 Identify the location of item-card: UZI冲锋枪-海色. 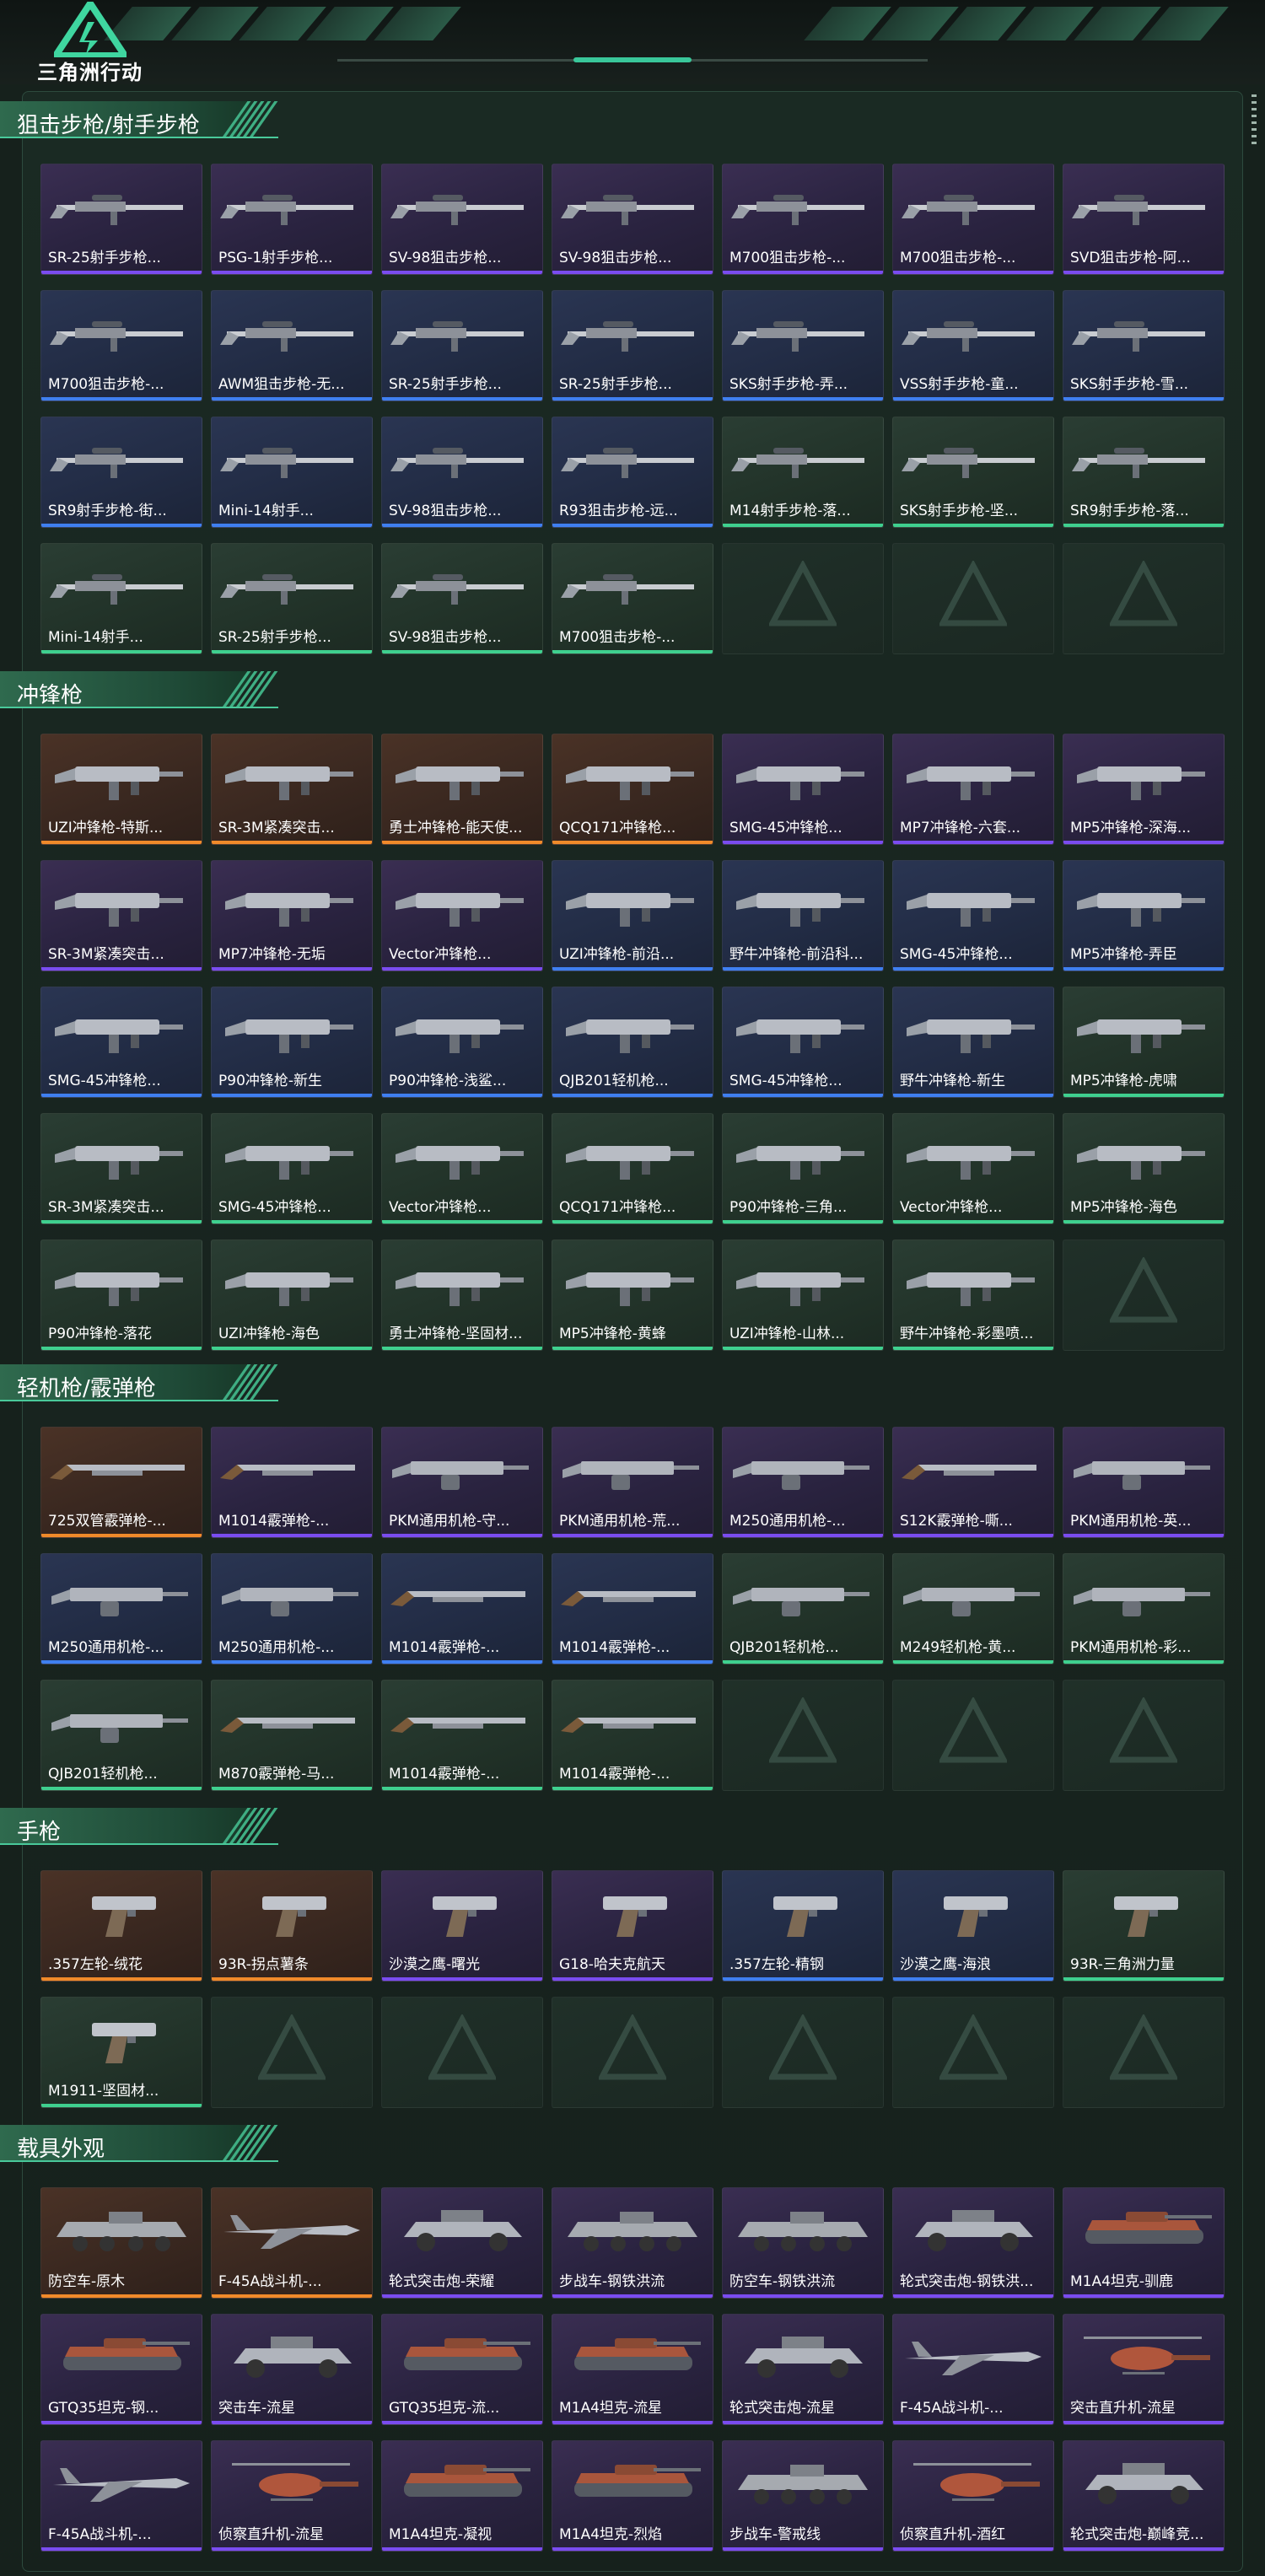
(292, 1295).